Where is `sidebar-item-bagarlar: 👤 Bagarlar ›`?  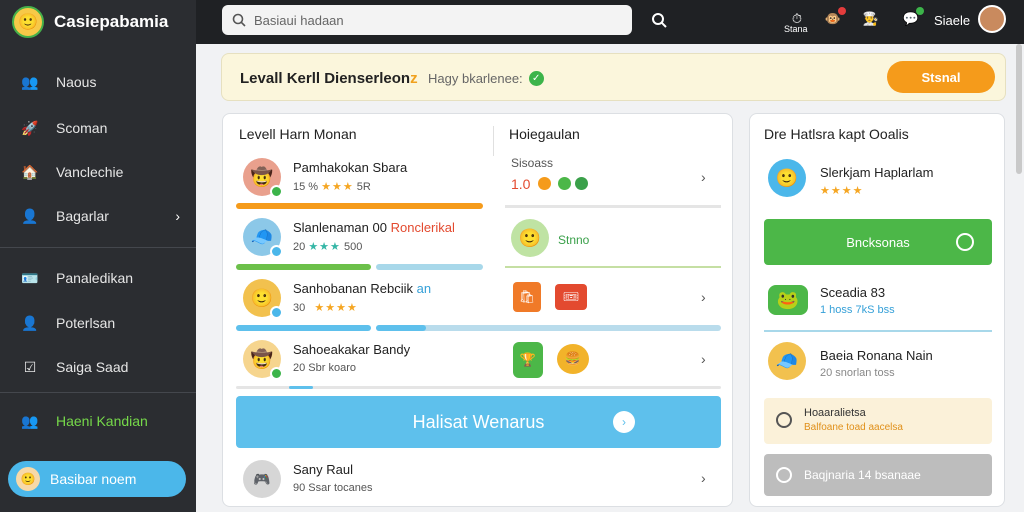
sidebar-item-bagarlar: 👤 Bagarlar › is located at coordinates (98, 216).